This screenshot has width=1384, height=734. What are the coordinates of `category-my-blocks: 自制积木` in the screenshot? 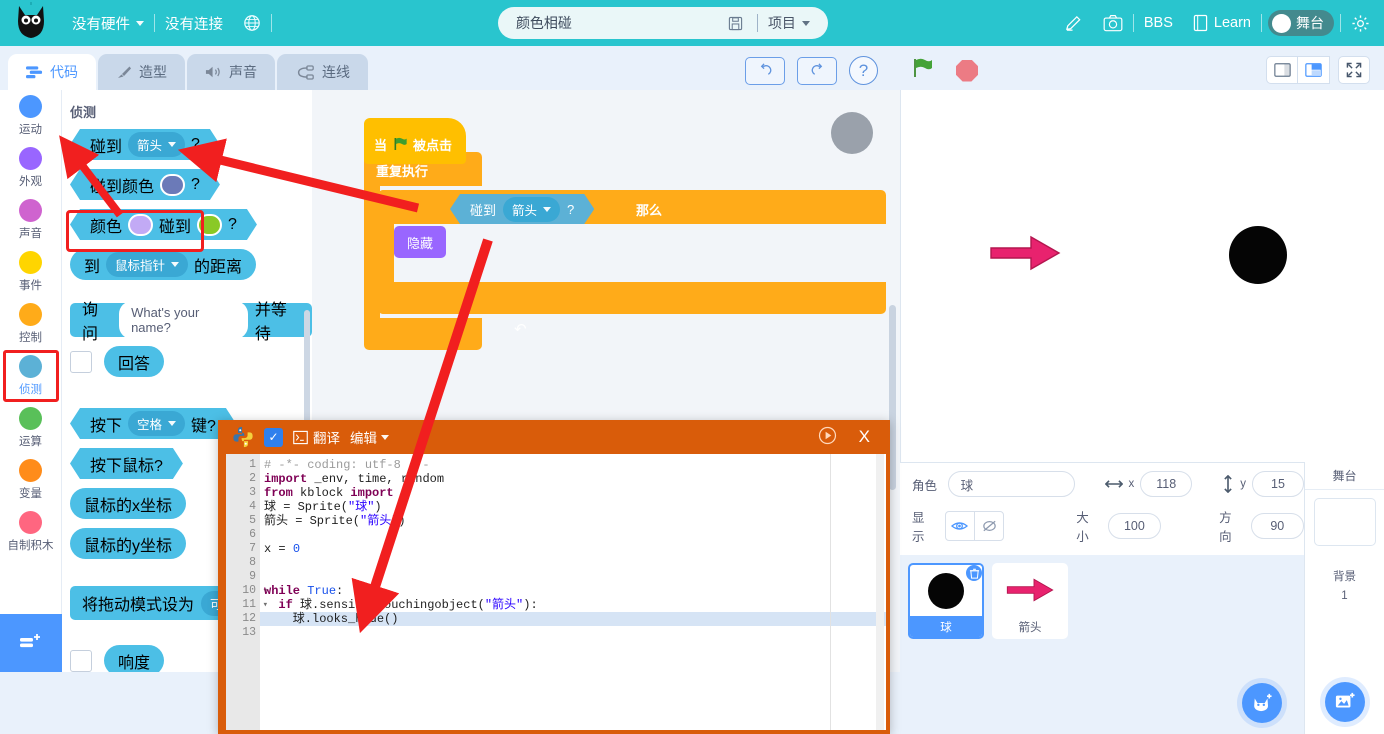 It's located at (30, 532).